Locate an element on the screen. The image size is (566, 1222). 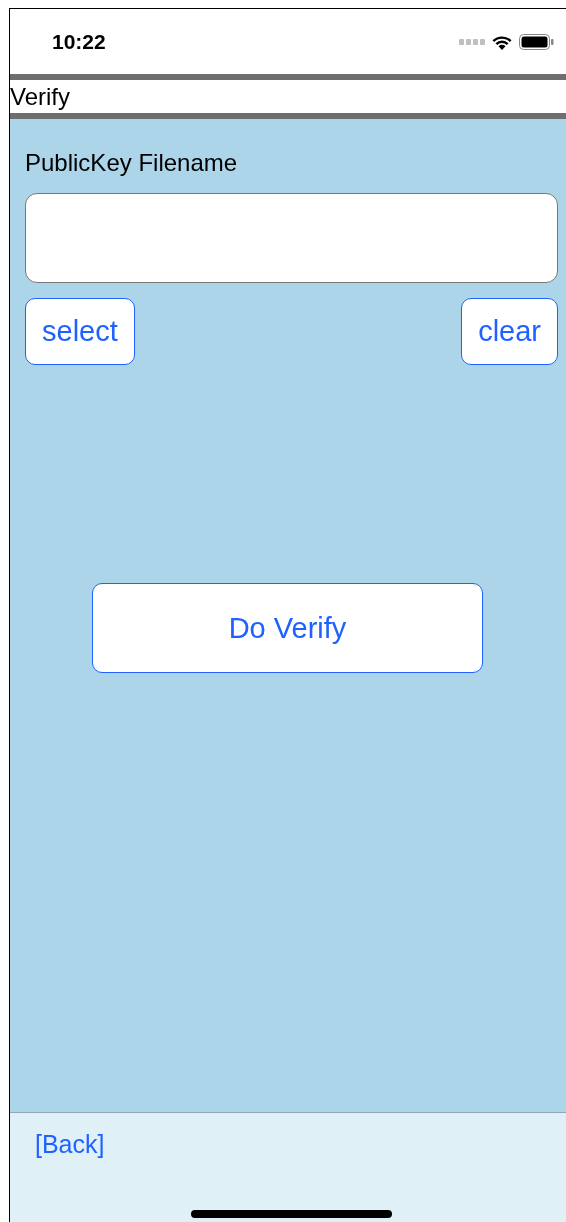
verify-button: Do Verify is located at coordinates (287, 628).